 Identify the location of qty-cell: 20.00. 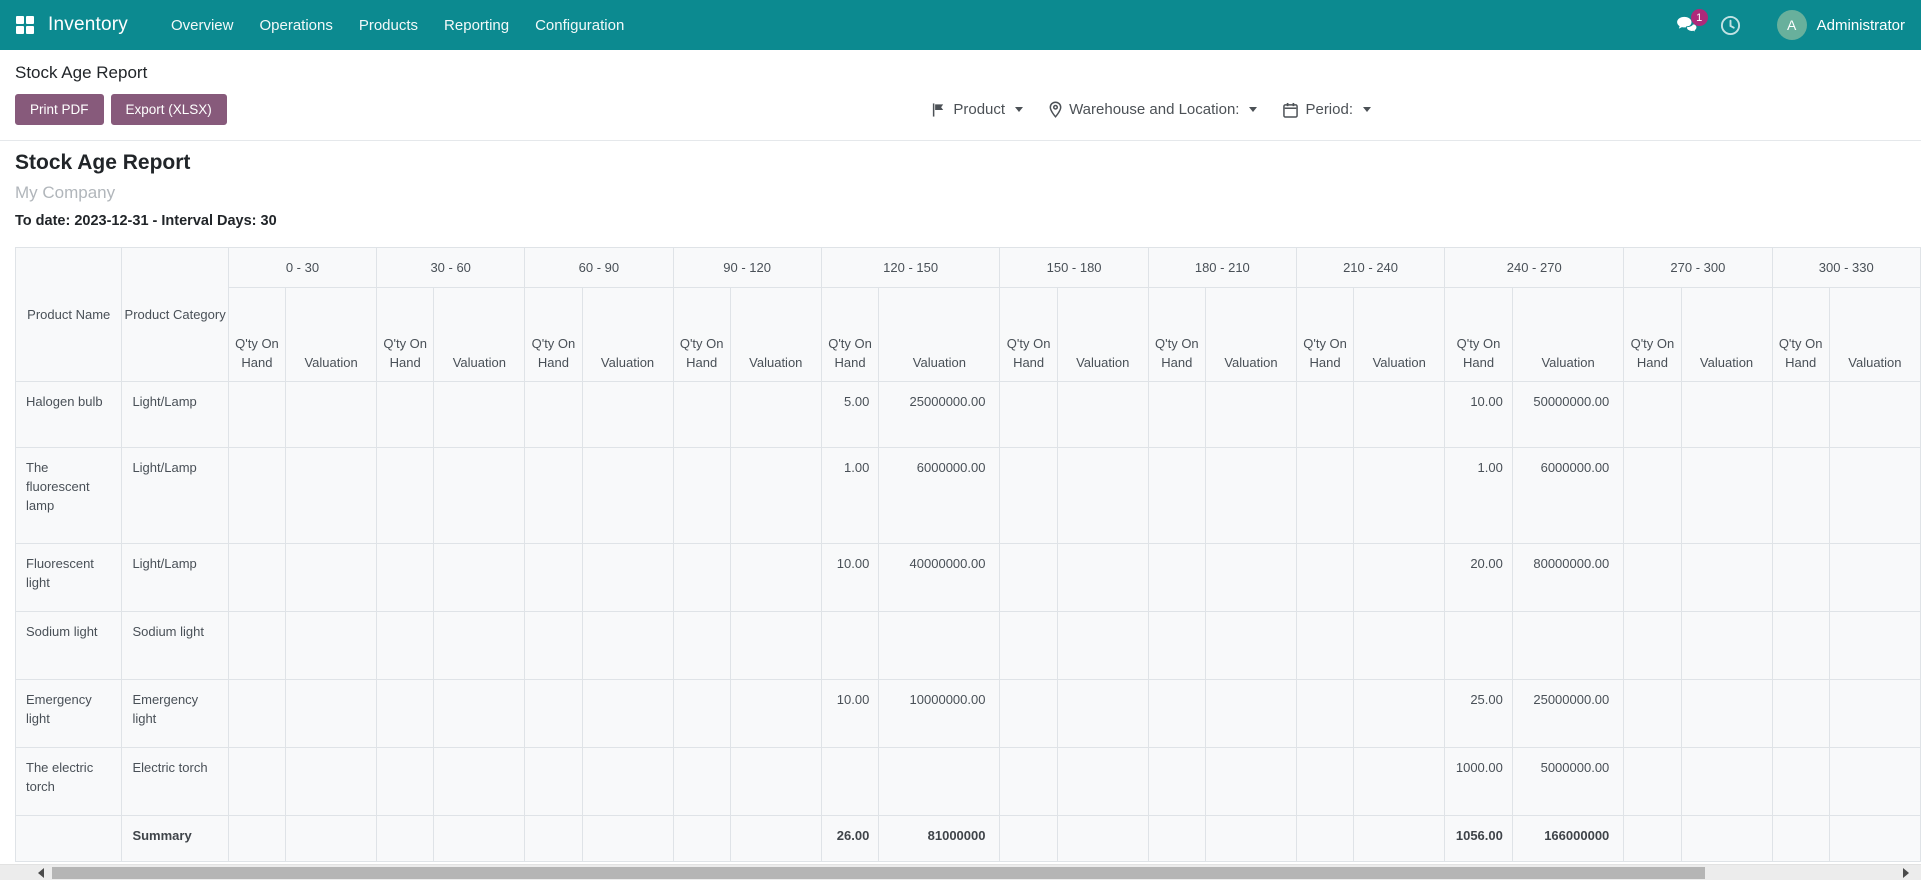
(1478, 577).